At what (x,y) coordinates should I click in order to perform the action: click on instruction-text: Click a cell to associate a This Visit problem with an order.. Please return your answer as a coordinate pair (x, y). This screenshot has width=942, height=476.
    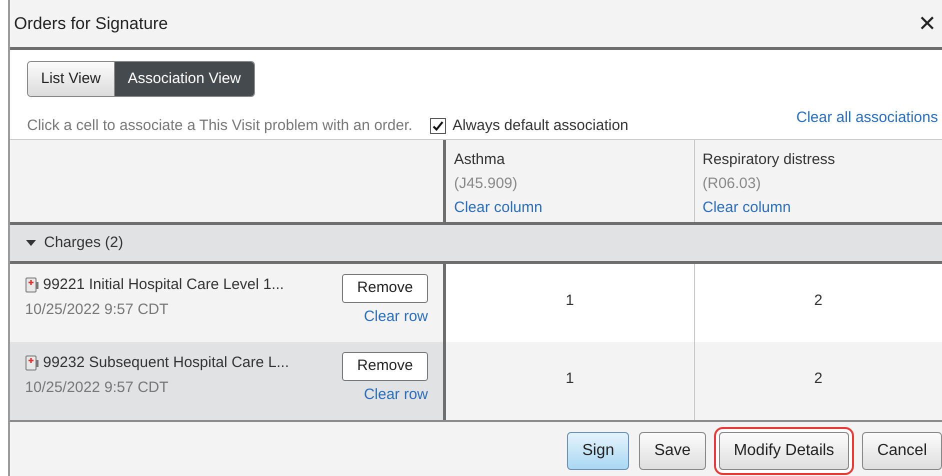
    Looking at the image, I should click on (219, 126).